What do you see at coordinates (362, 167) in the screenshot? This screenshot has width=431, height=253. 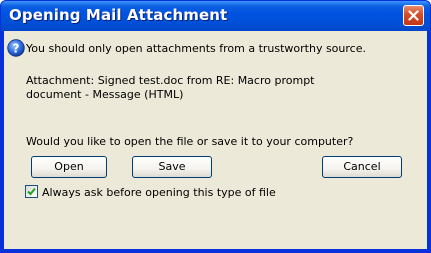 I see `cancel-button: Cancel` at bounding box center [362, 167].